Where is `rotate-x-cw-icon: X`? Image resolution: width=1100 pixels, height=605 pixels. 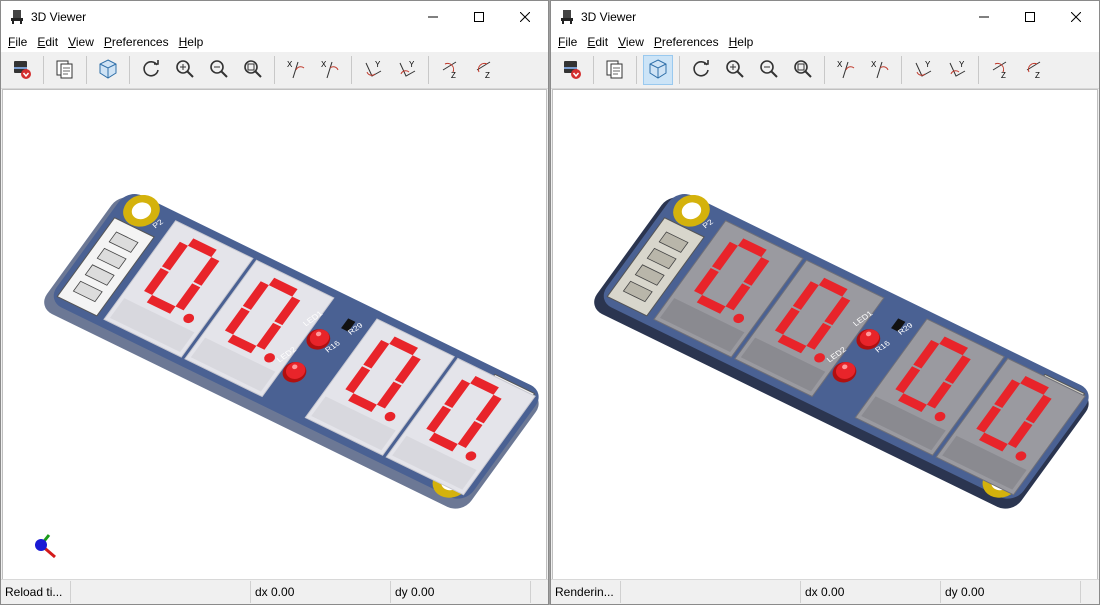 rotate-x-cw-icon: X is located at coordinates (296, 70).